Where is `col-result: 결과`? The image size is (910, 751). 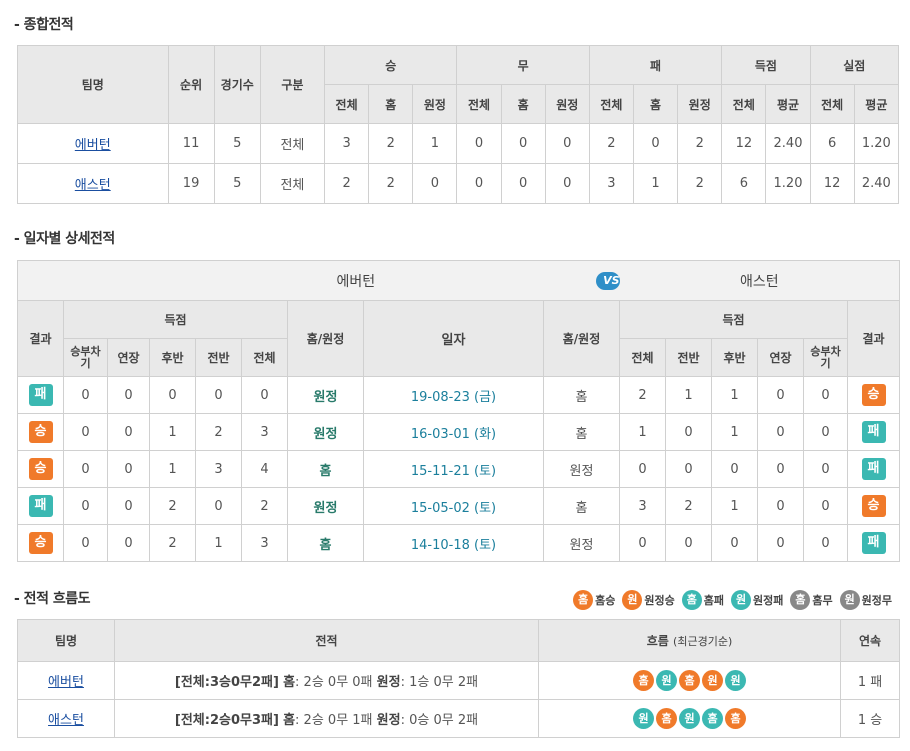 col-result: 결과 is located at coordinates (874, 338).